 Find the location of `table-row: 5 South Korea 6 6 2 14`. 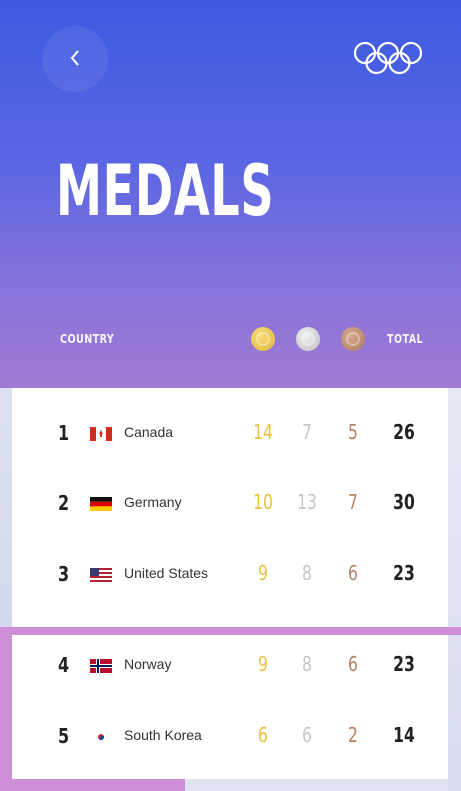

table-row: 5 South Korea 6 6 2 14 is located at coordinates (230, 736).